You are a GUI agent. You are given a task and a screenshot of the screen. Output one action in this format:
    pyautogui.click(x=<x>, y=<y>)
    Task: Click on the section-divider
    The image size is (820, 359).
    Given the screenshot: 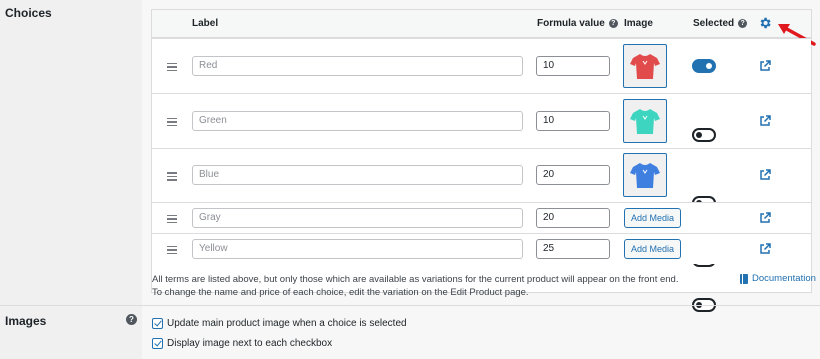 What is the action you would take?
    pyautogui.click(x=410, y=305)
    